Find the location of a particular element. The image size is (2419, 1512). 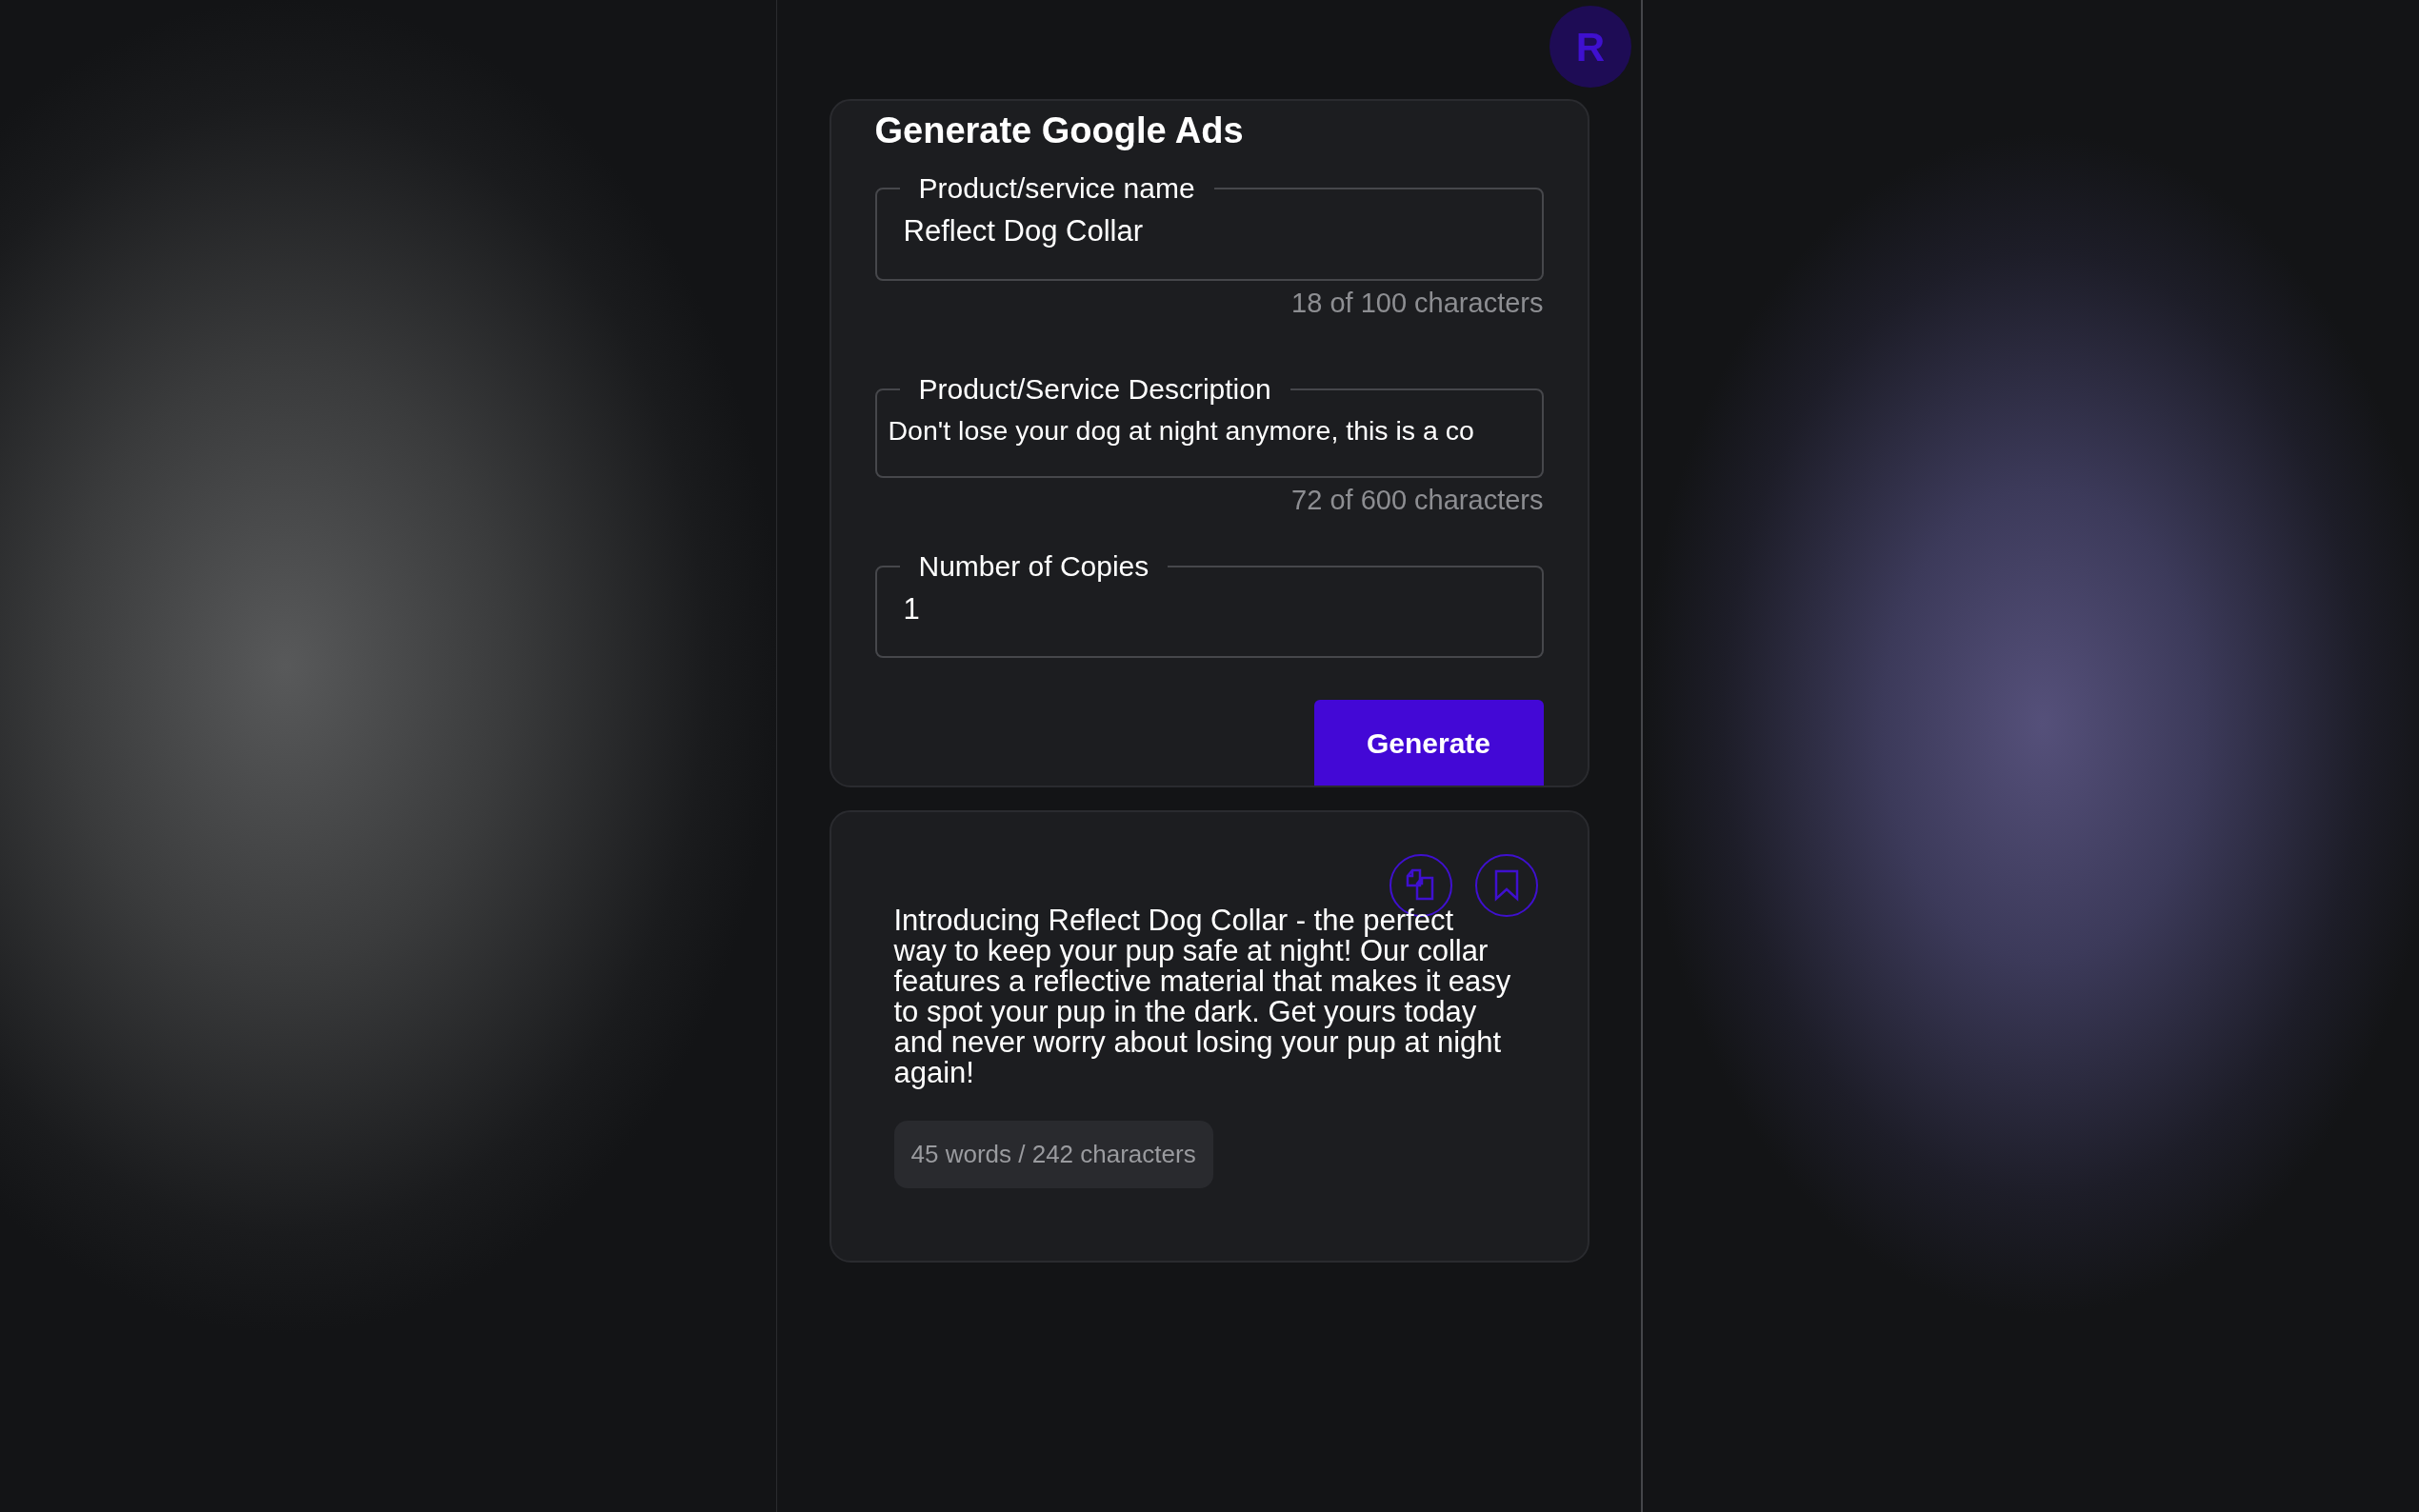

word-count-badge: 45 words / 242 characters is located at coordinates (1053, 1154).